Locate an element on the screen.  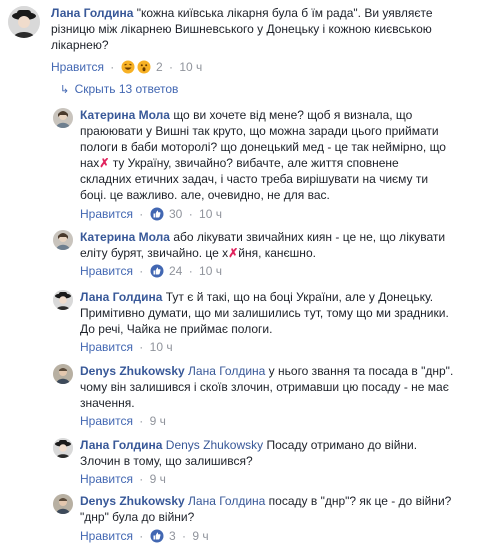
wow-reaction-icon is located at coordinates (144, 68).